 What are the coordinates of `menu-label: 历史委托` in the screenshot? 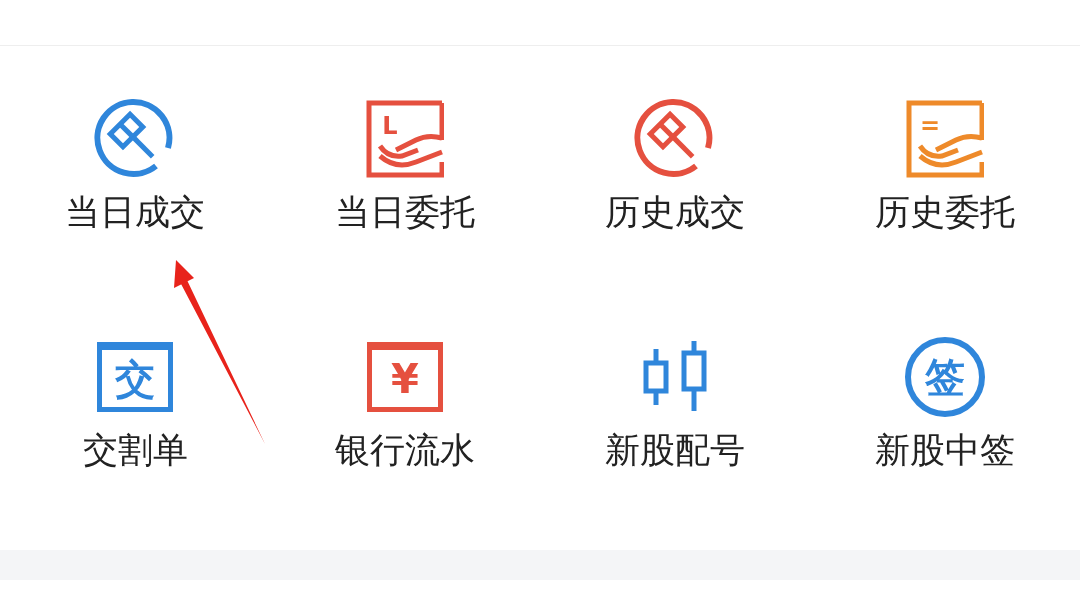 It's located at (945, 212).